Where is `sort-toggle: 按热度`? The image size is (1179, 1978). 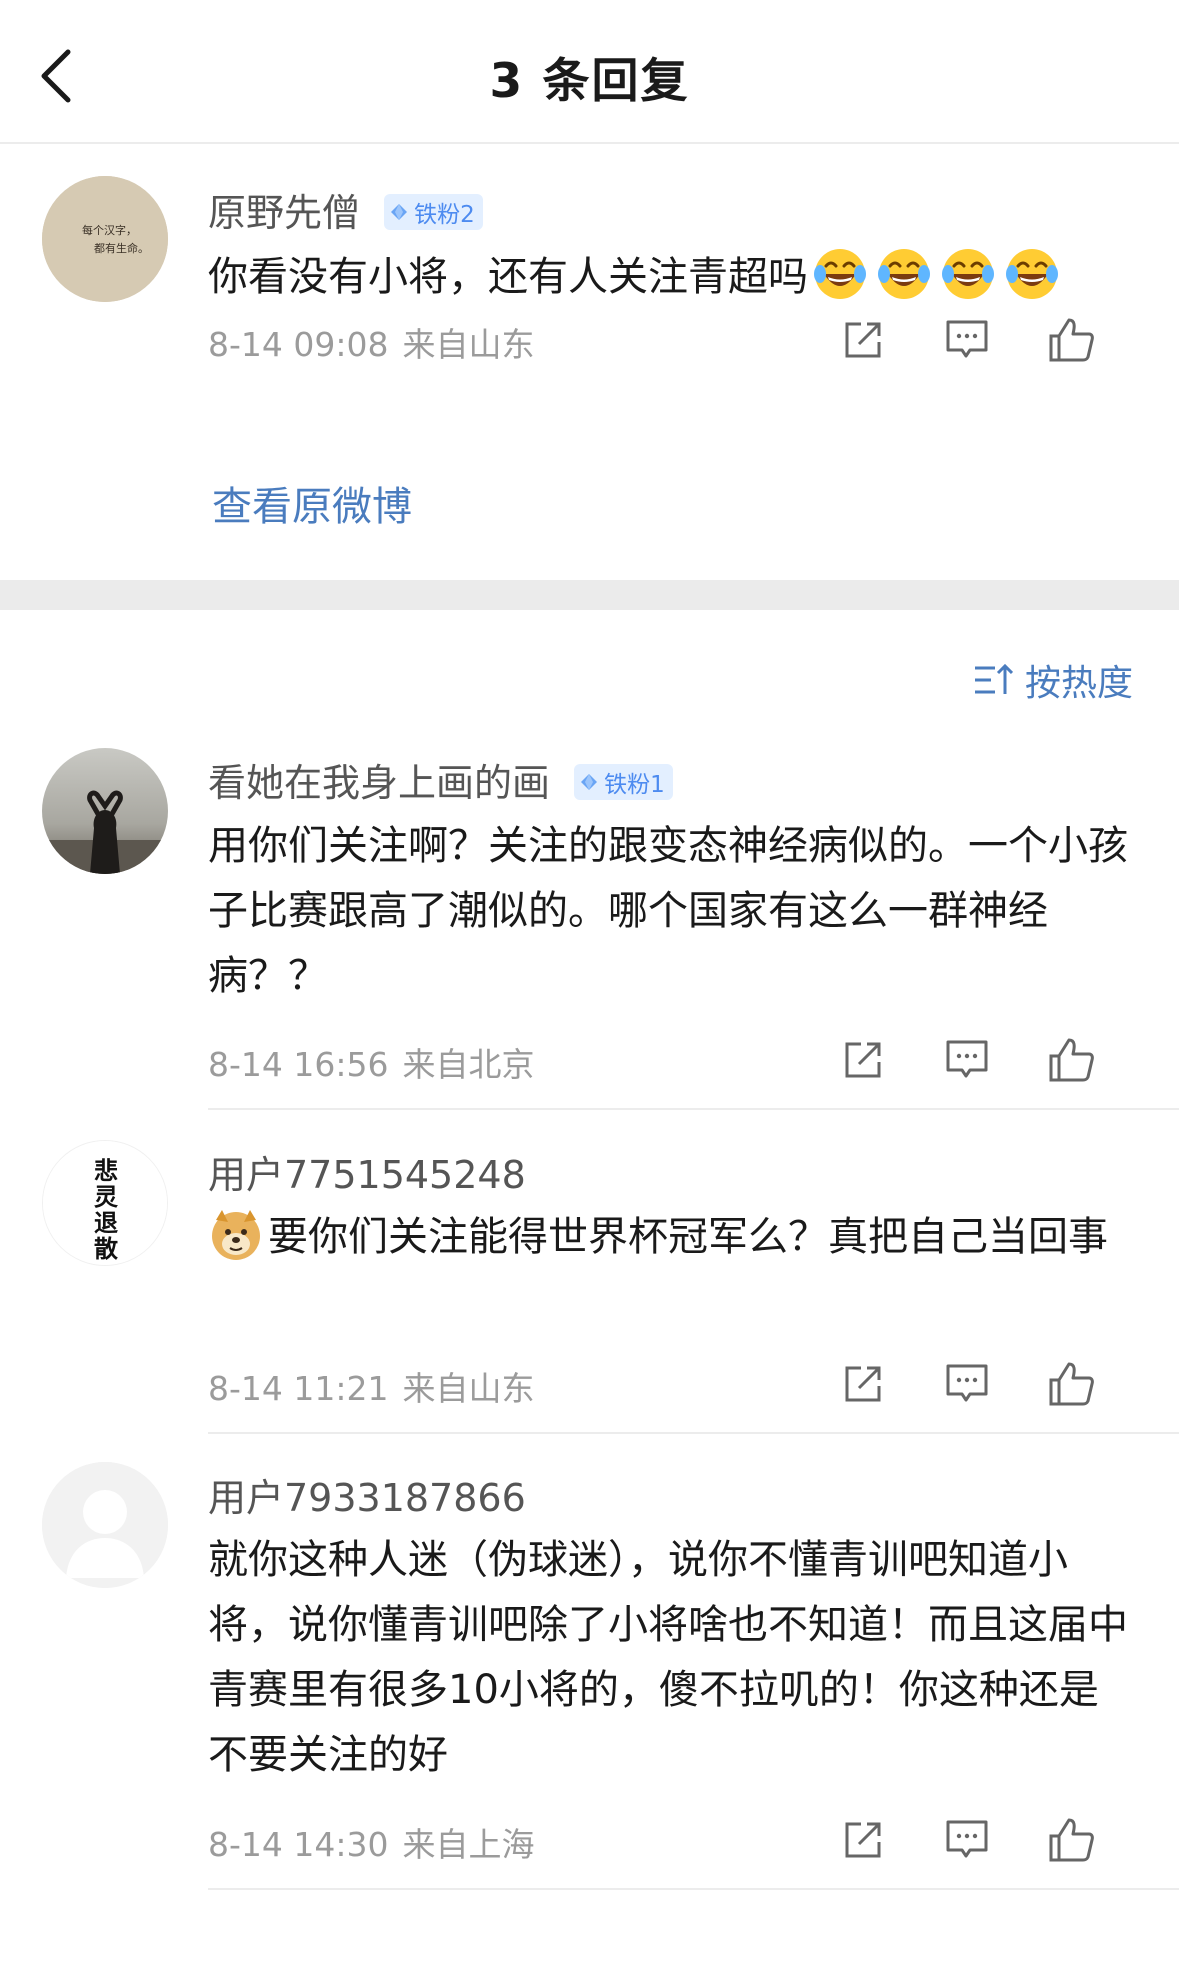 sort-toggle: 按热度 is located at coordinates (1053, 680).